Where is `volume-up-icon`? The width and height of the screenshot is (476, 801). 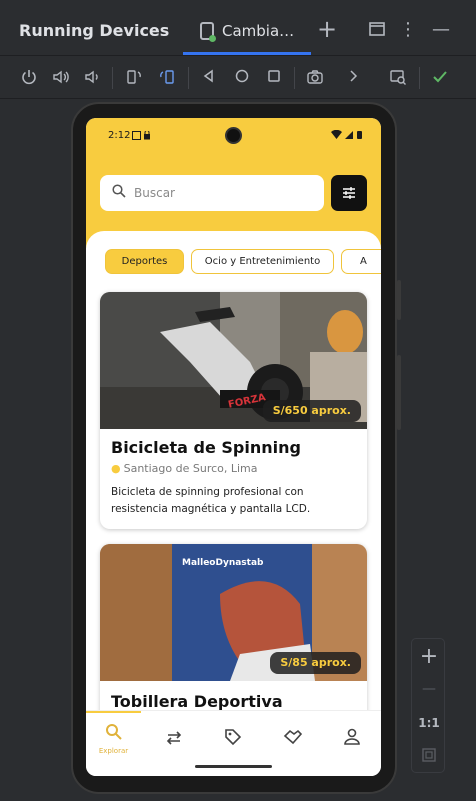
volume-up-icon is located at coordinates (61, 78).